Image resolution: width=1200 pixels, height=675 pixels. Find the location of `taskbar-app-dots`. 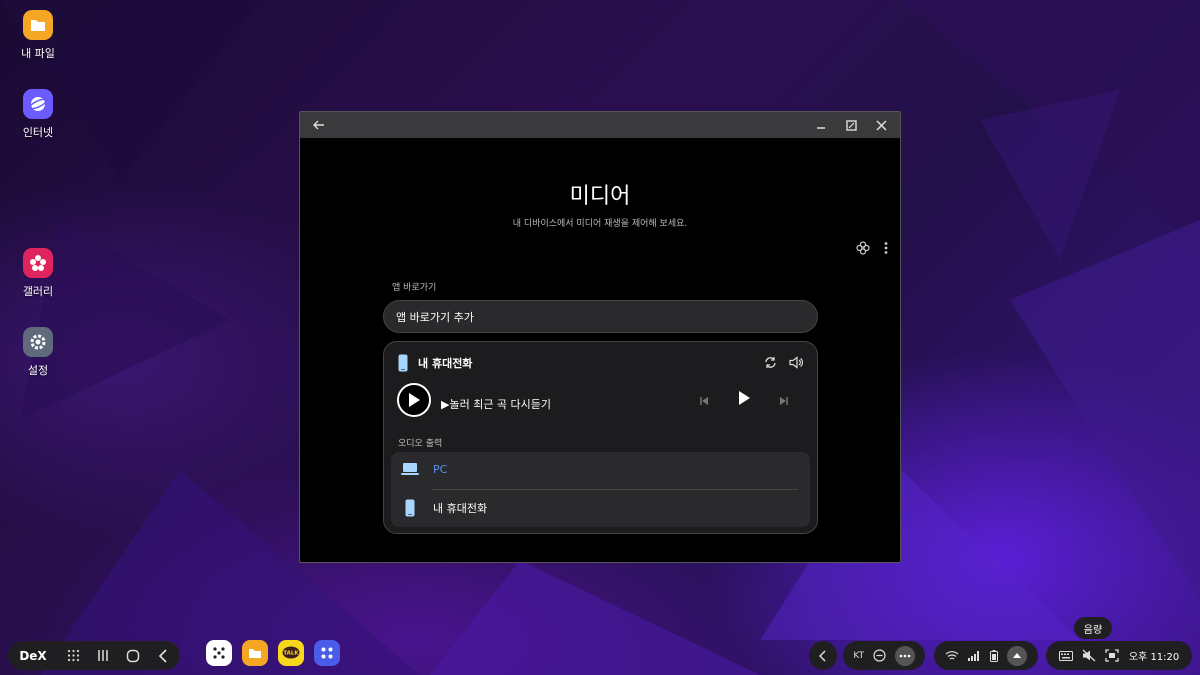

taskbar-app-dots is located at coordinates (219, 653).